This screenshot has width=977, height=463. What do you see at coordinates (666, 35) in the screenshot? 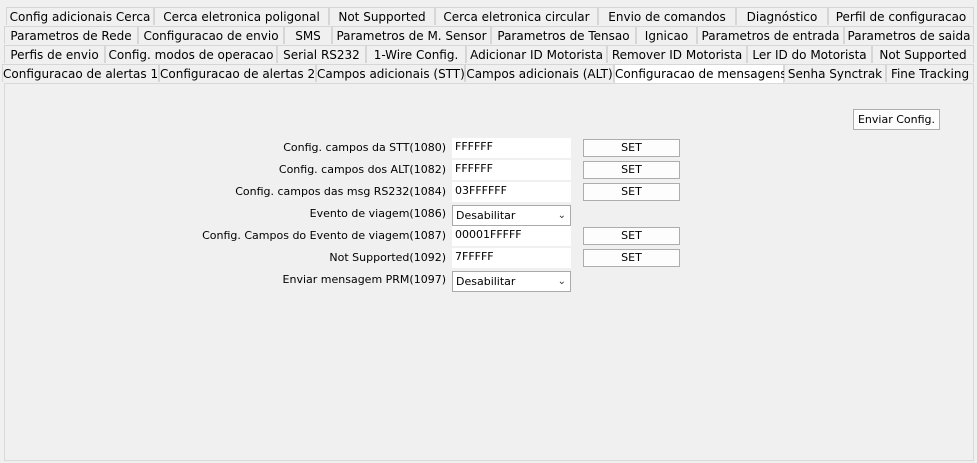
I see `tab-ignicao: Ignicao` at bounding box center [666, 35].